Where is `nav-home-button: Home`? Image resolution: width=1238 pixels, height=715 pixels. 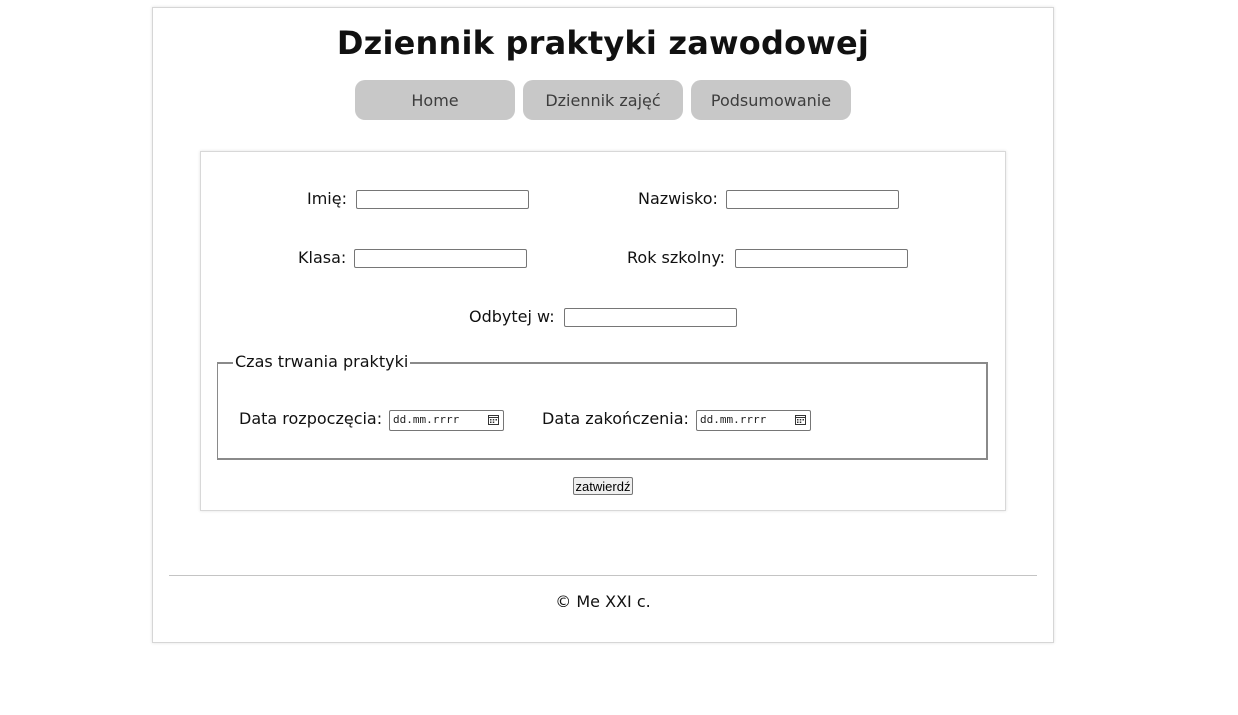 nav-home-button: Home is located at coordinates (435, 100).